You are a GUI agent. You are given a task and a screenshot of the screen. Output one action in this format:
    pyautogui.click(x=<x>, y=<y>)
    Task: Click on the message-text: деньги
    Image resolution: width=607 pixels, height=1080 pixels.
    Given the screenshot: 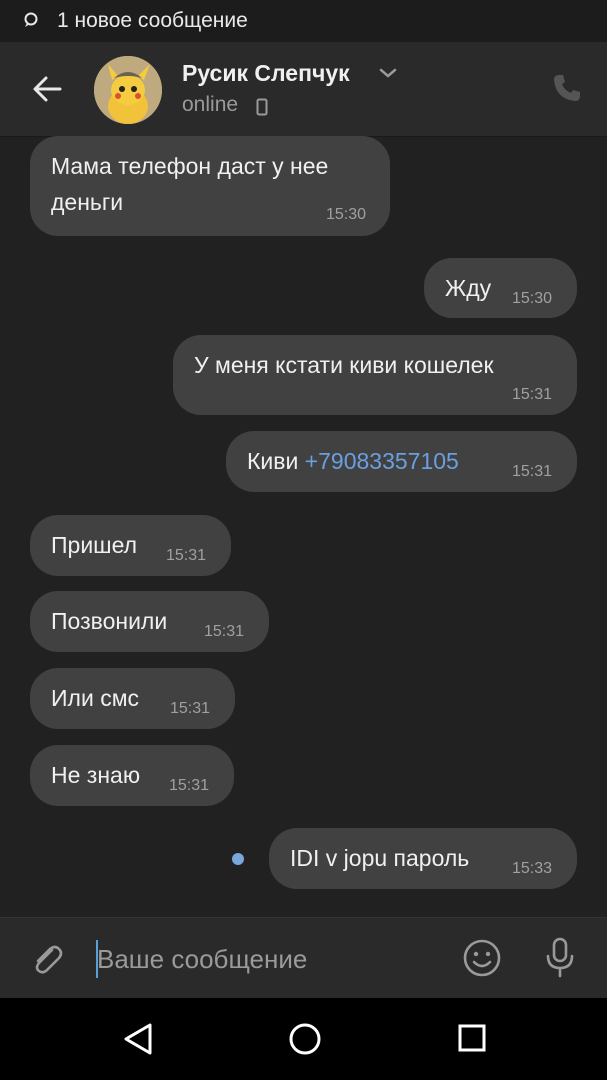 What is the action you would take?
    pyautogui.click(x=87, y=202)
    